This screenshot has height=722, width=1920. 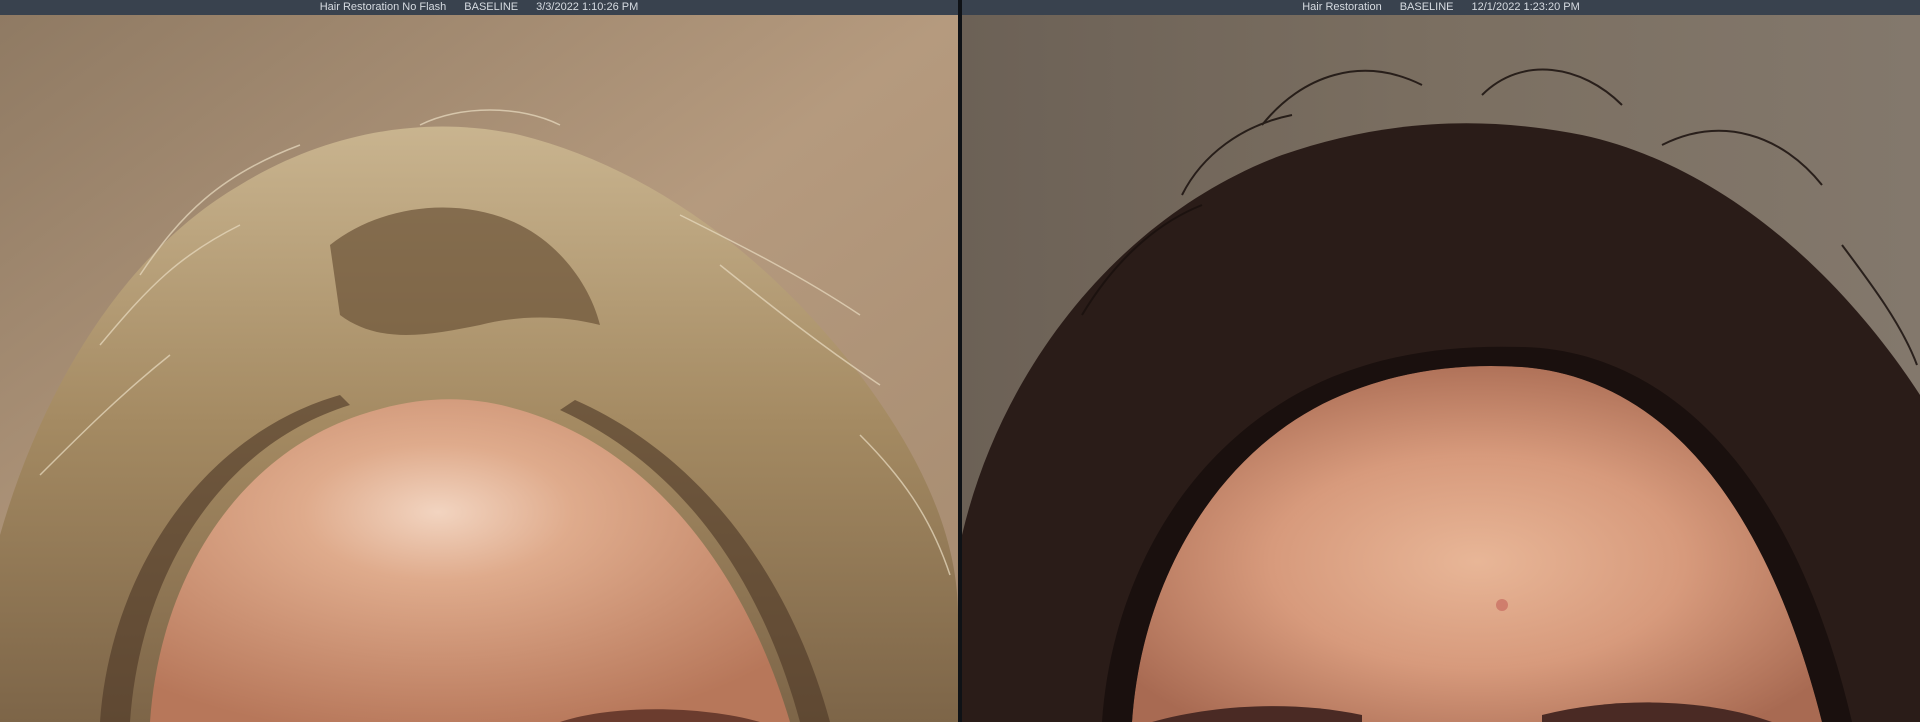 I want to click on right-baseline-tag: BASELINE, so click(x=1426, y=7).